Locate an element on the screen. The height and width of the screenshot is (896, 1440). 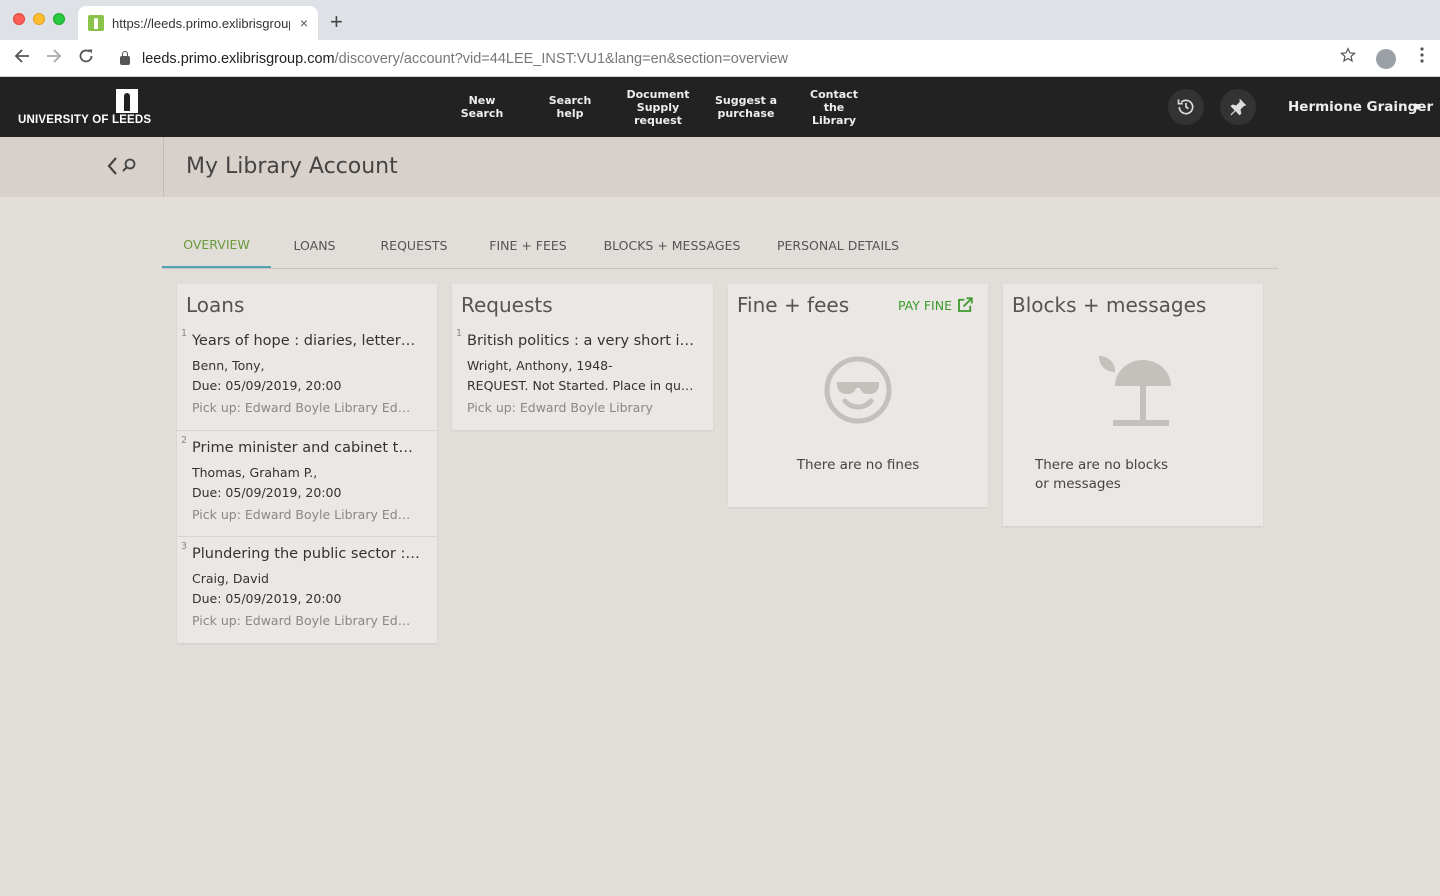
search-history-button is located at coordinates (1186, 107).